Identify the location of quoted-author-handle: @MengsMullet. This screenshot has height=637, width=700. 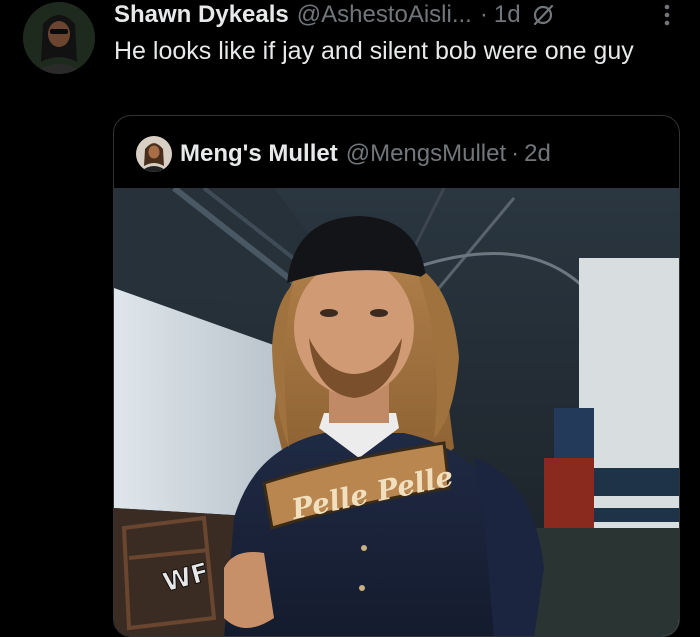
(426, 154).